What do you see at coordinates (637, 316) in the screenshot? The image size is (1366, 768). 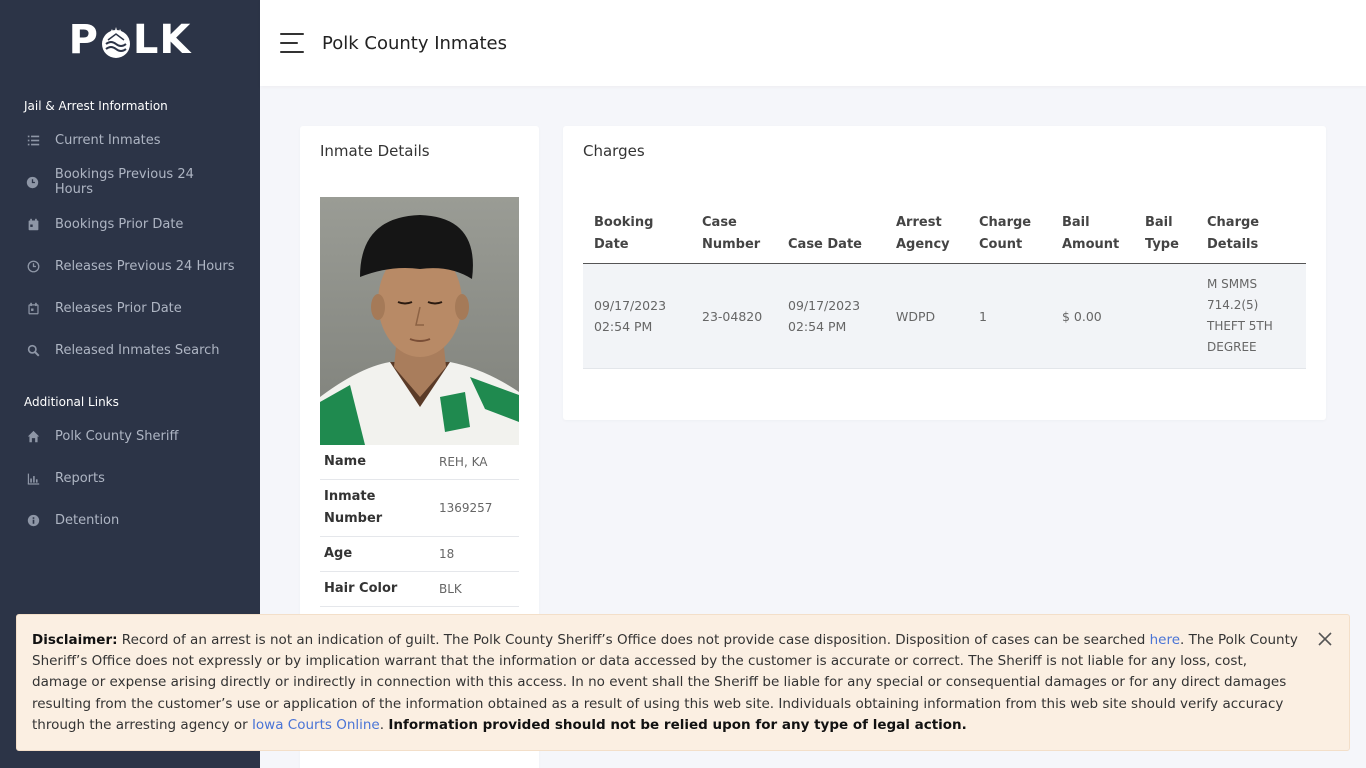 I see `cell-booking-date: 09/17/2023 02:54 PM` at bounding box center [637, 316].